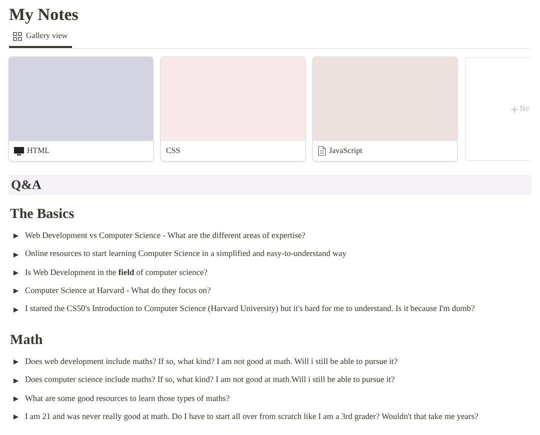 This screenshot has height=435, width=540. Describe the element at coordinates (210, 380) in the screenshot. I see `toggle-text: Does computer science include maths? If so, what kind? I am not good at math.Will i still be able to pursue it?` at that location.